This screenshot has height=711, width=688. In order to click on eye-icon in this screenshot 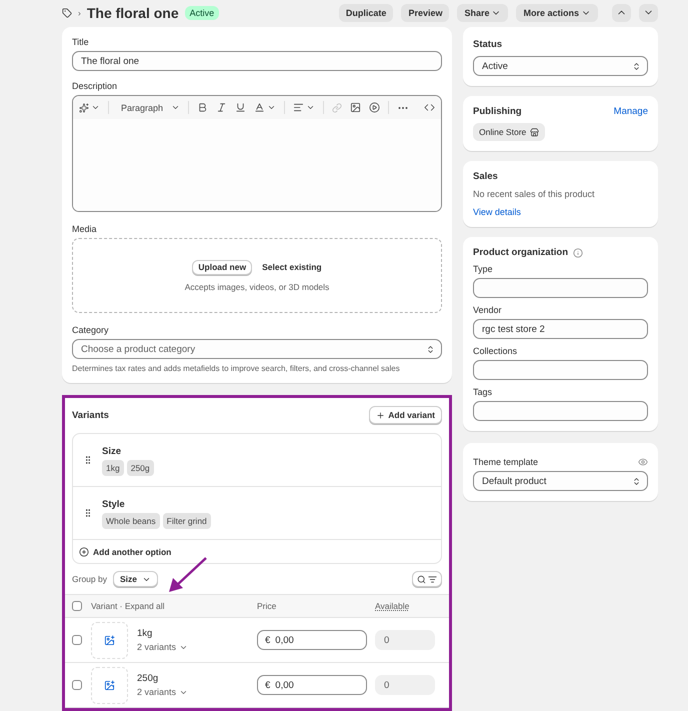, I will do `click(643, 462)`.